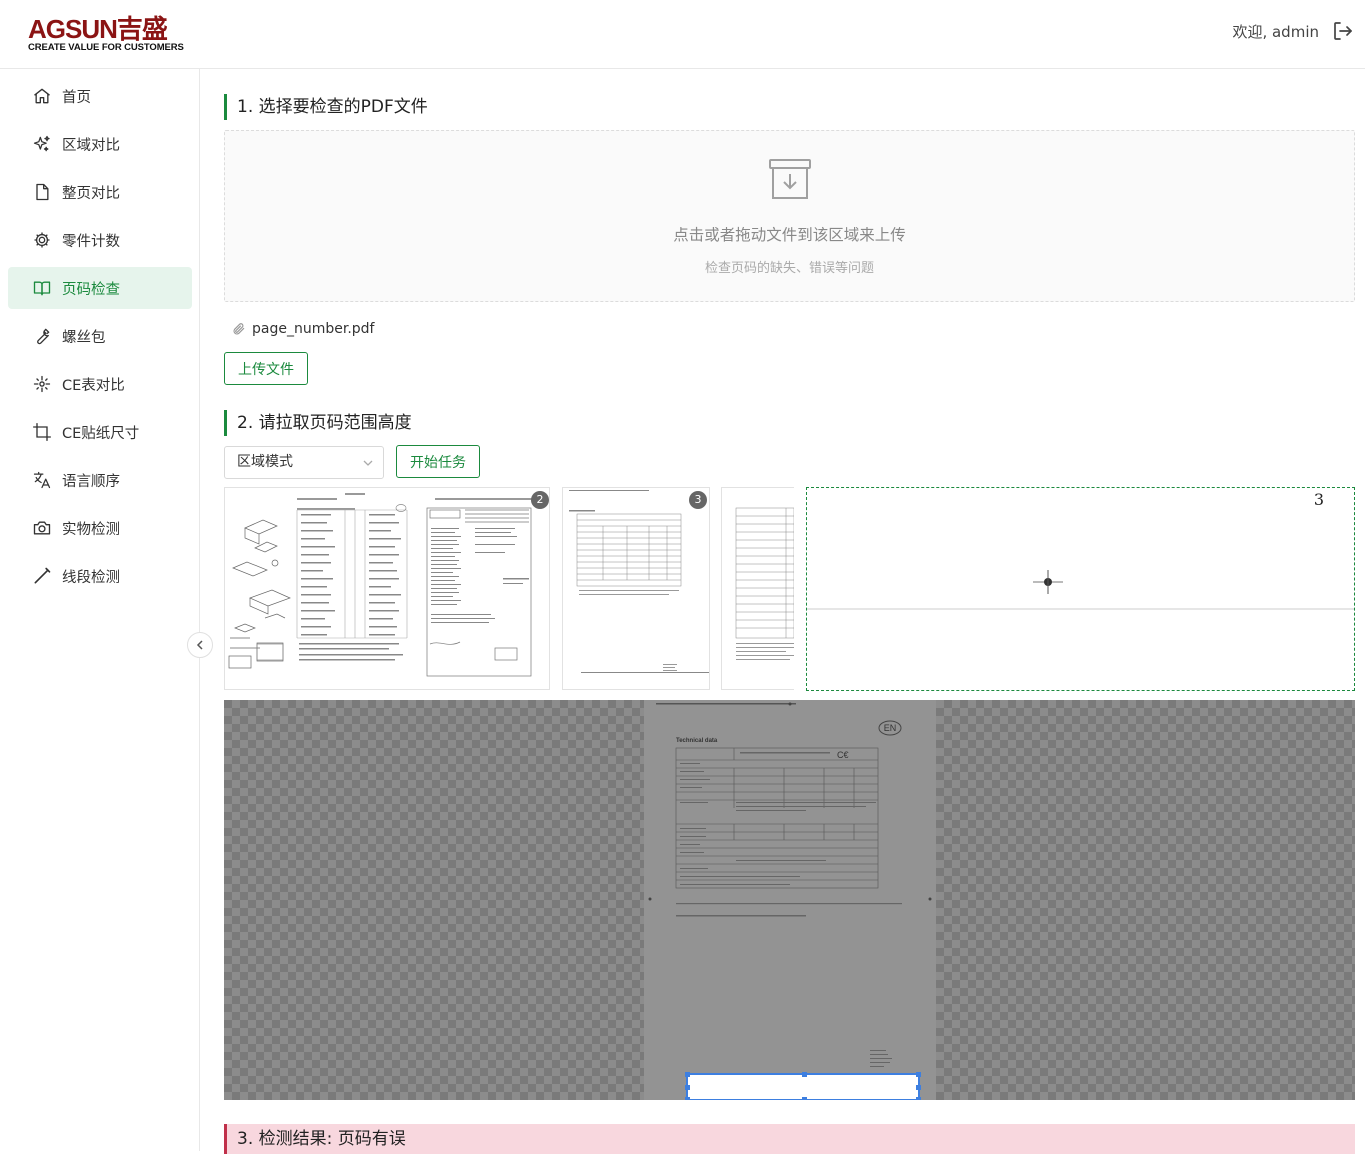 Image resolution: width=1365 pixels, height=1154 pixels. I want to click on sidebar-item-label: 整页对比, so click(91, 193).